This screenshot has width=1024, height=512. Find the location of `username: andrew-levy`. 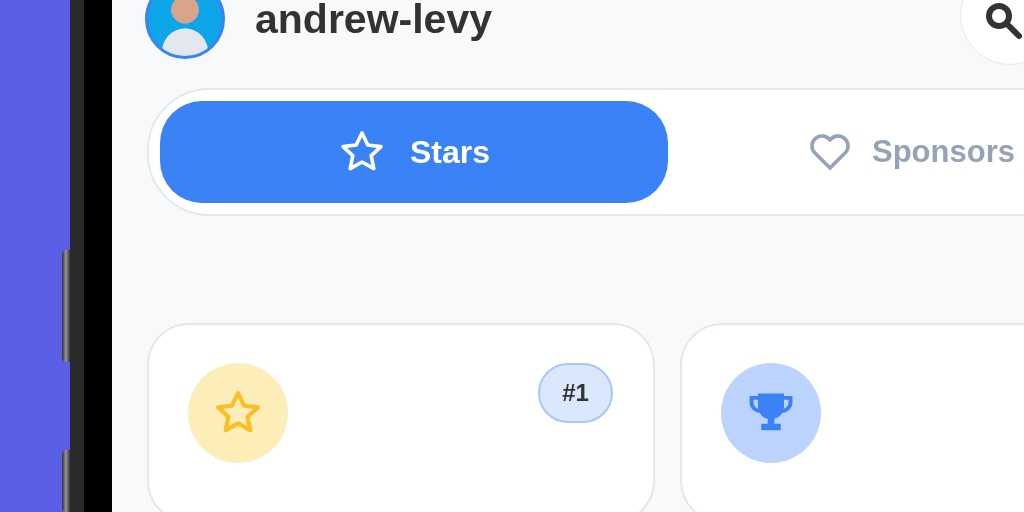

username: andrew-levy is located at coordinates (373, 20).